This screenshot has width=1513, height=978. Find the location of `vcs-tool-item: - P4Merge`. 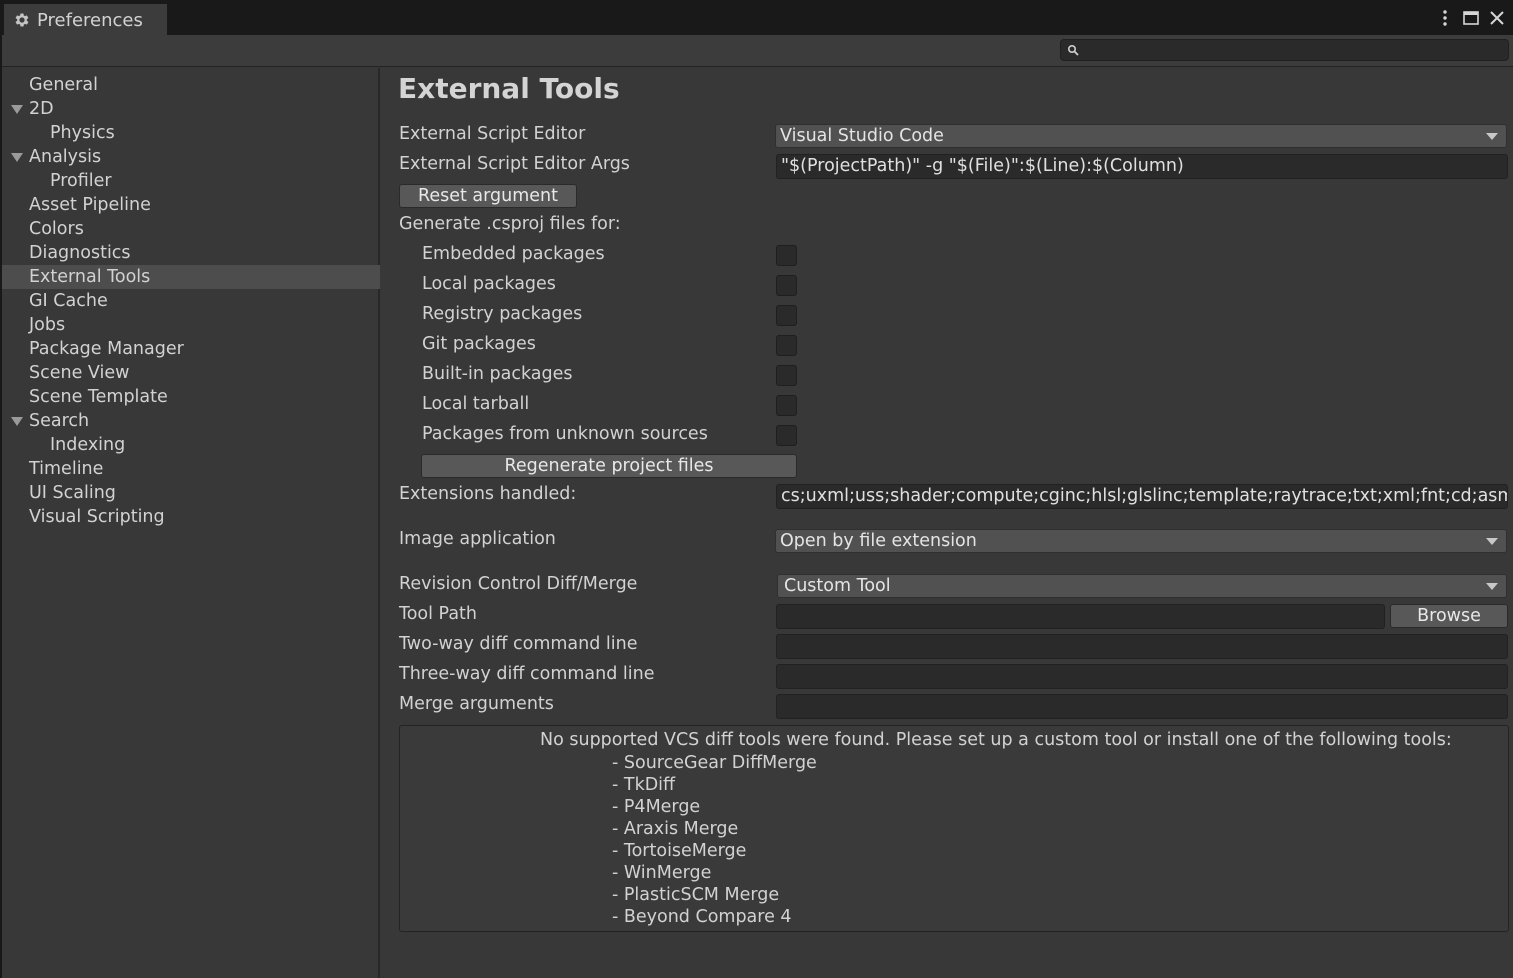

vcs-tool-item: - P4Merge is located at coordinates (656, 807).